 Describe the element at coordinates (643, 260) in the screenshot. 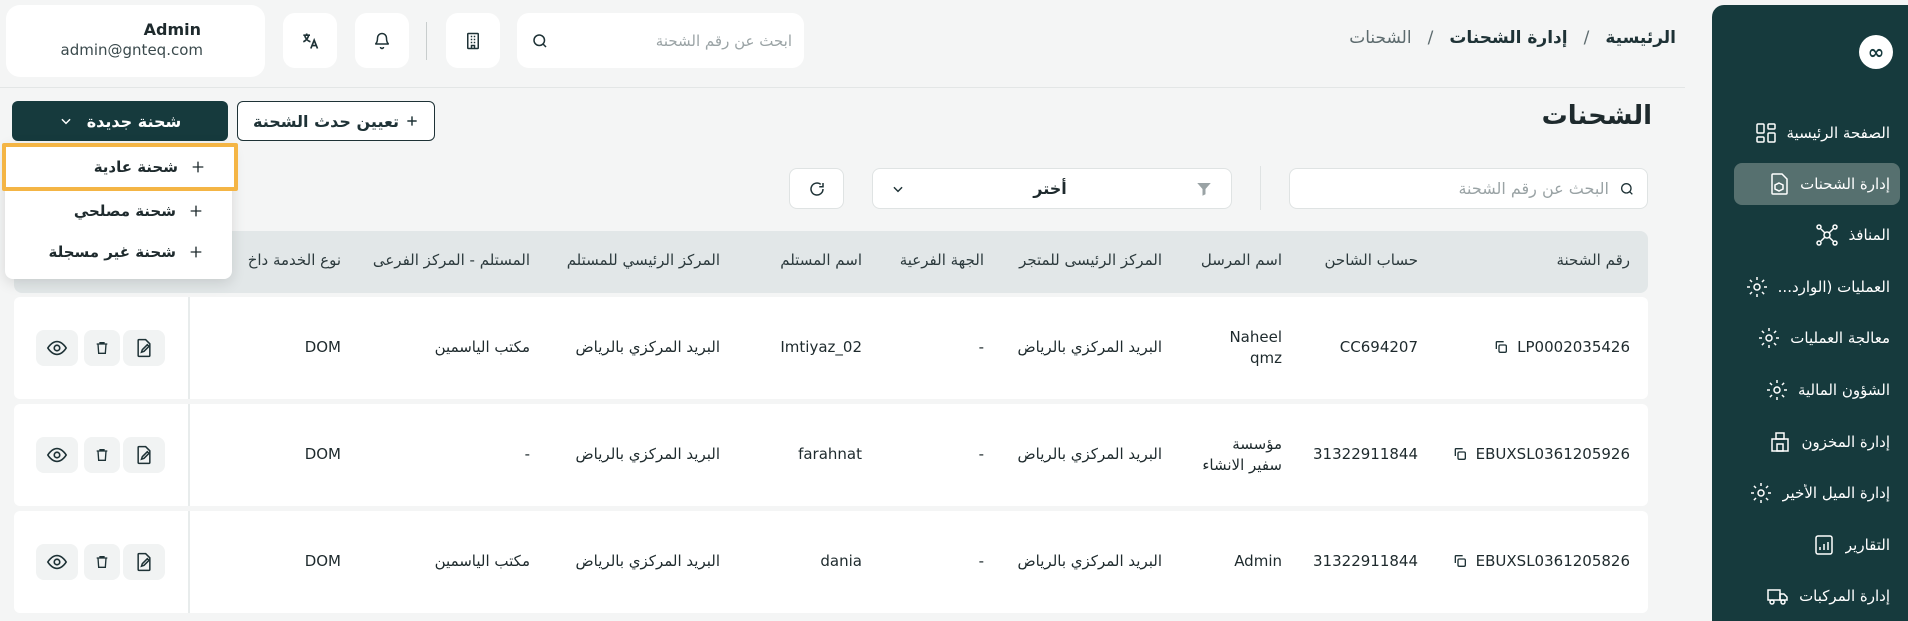

I see `column-header-receiver-center: المركز الرئيسي للمستلم` at that location.